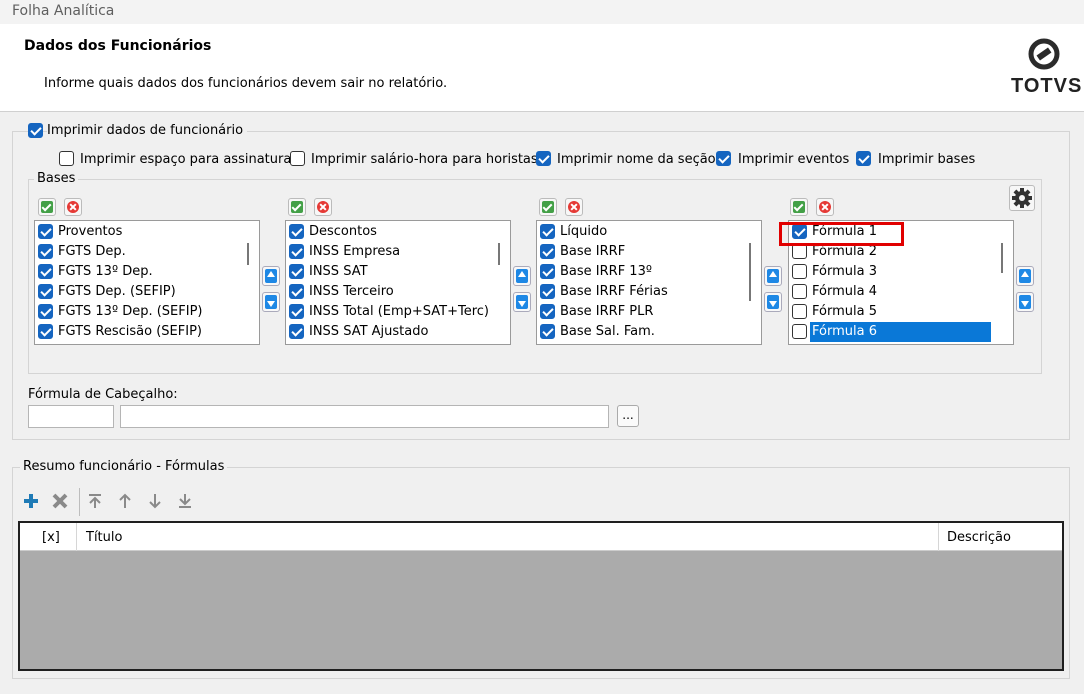 This screenshot has height=694, width=1084. I want to click on list2-uncheck-all-button, so click(323, 207).